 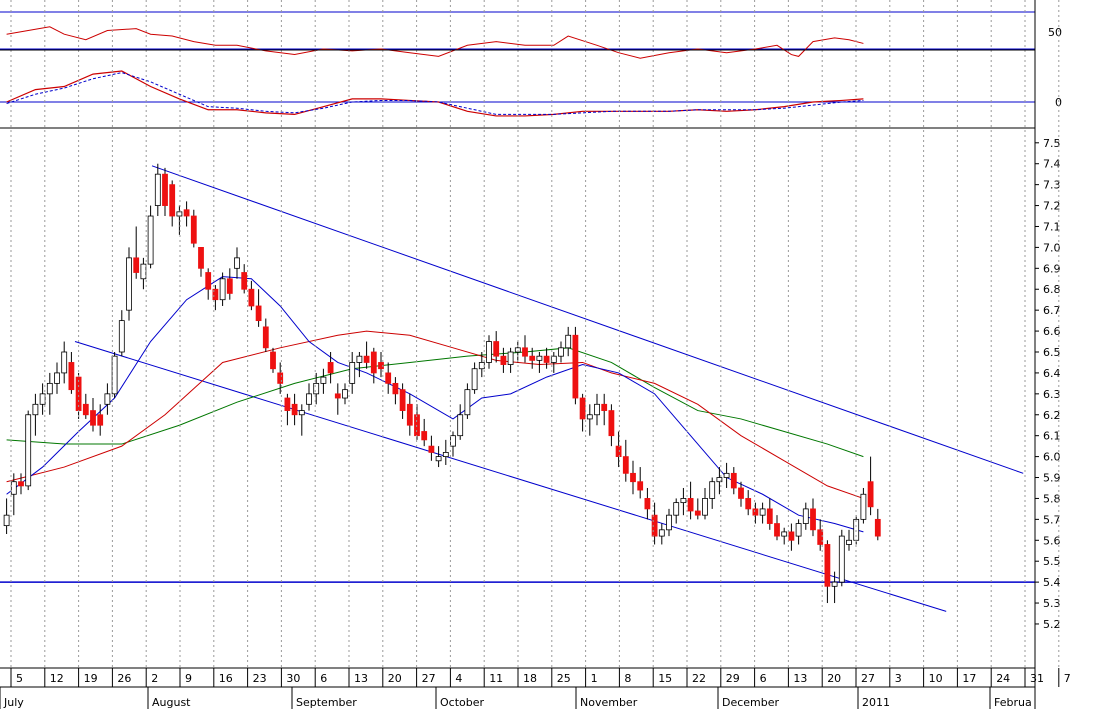 I want to click on price-tick-label: 6.0, so click(x=1052, y=457).